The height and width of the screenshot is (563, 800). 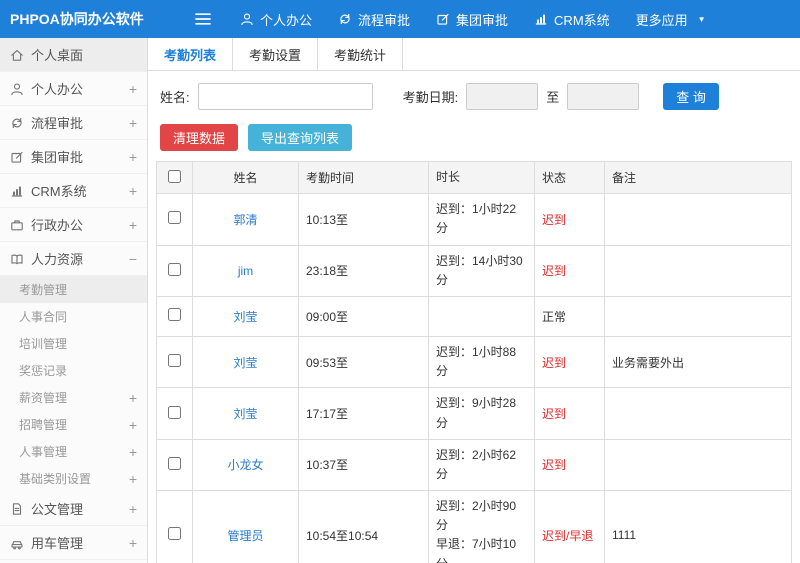 I want to click on table-row: 刘莹 17:17至 迟到：9小时28分 迟到, so click(x=474, y=413).